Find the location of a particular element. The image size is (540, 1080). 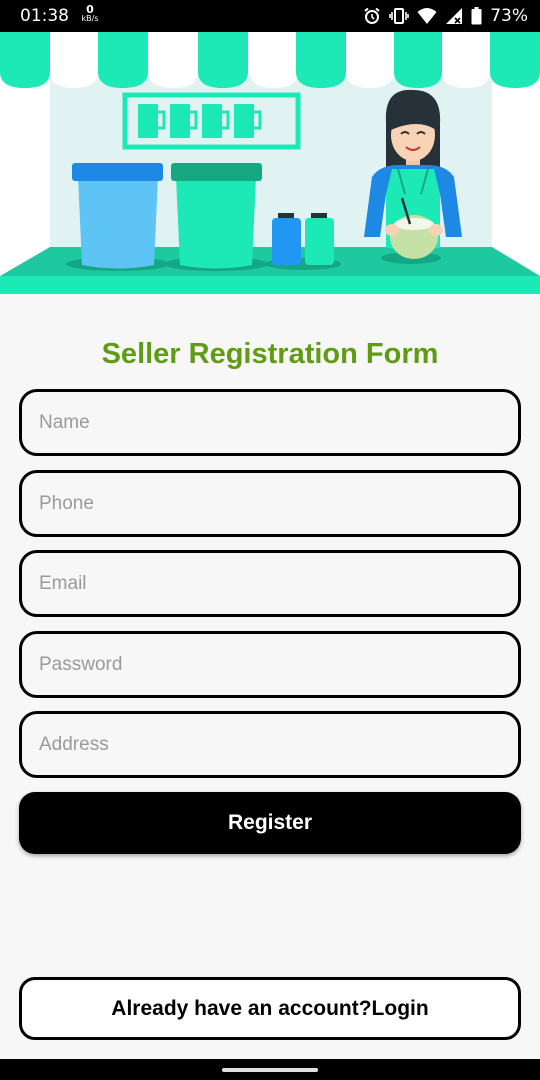

wifi-icon is located at coordinates (427, 16).